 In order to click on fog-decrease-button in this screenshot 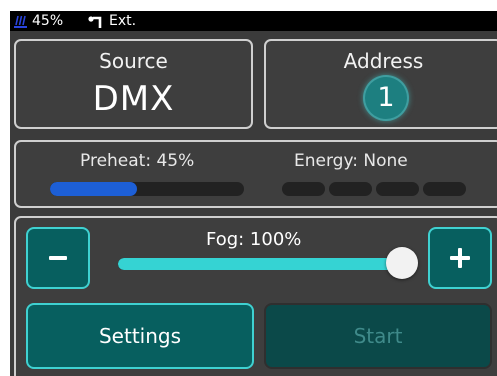, I will do `click(58, 258)`.